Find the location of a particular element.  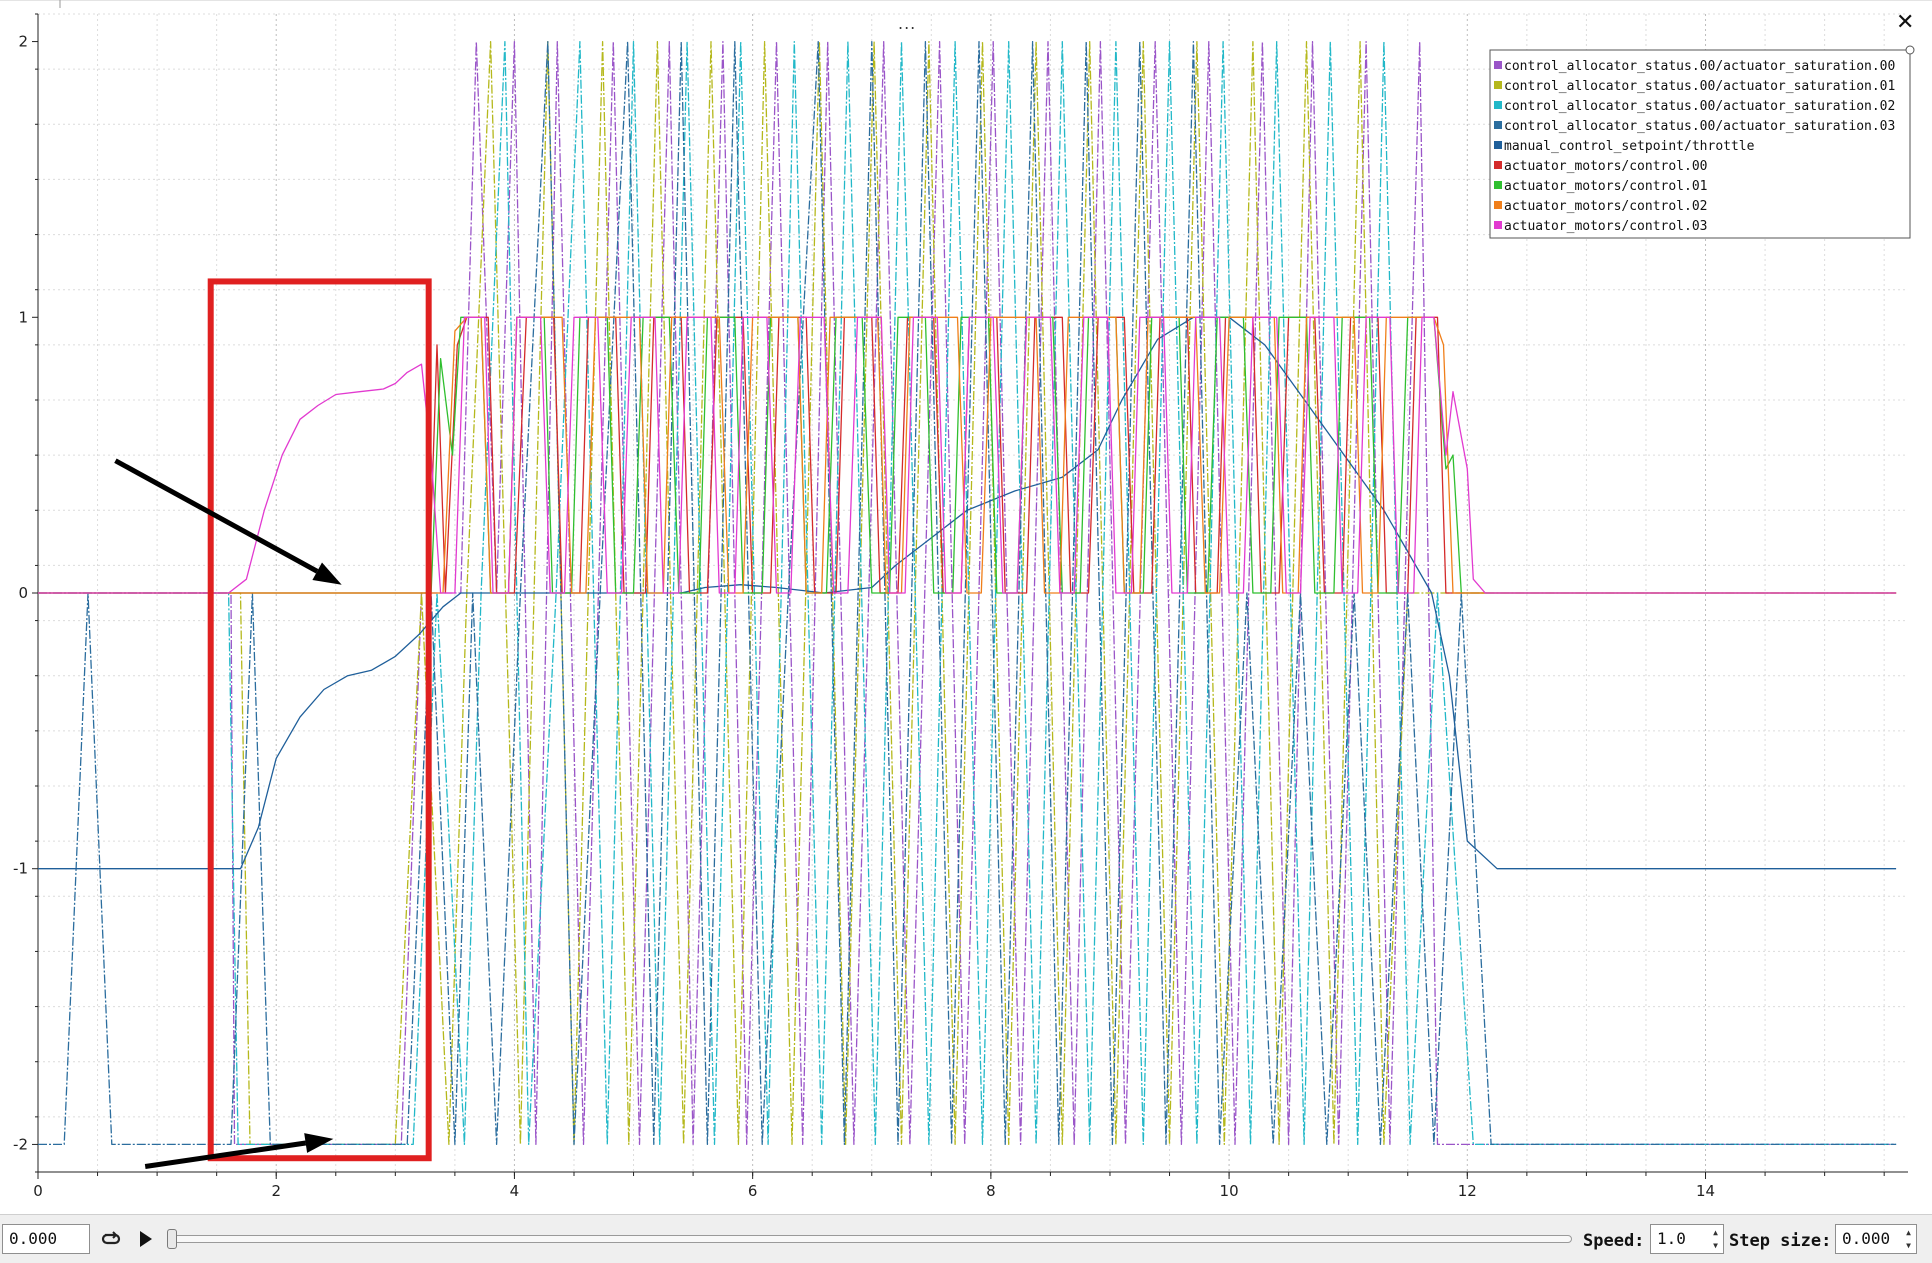

legend-entry: actuator_motors/control.02 is located at coordinates (1606, 206).